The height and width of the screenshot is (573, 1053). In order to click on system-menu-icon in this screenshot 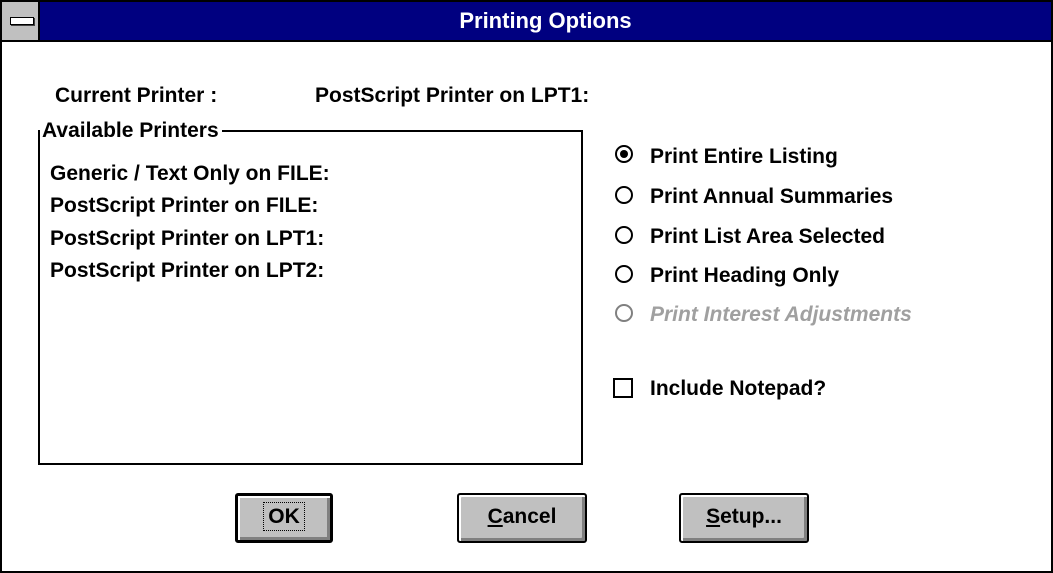, I will do `click(22, 21)`.